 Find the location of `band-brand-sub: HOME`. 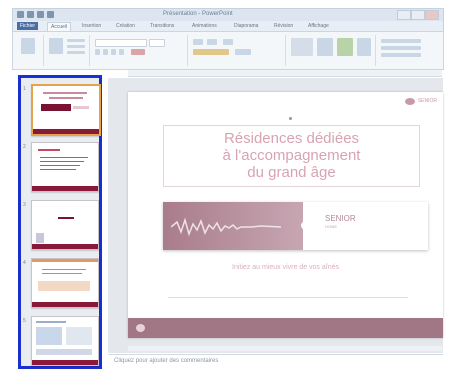

band-brand-sub: HOME is located at coordinates (331, 226).